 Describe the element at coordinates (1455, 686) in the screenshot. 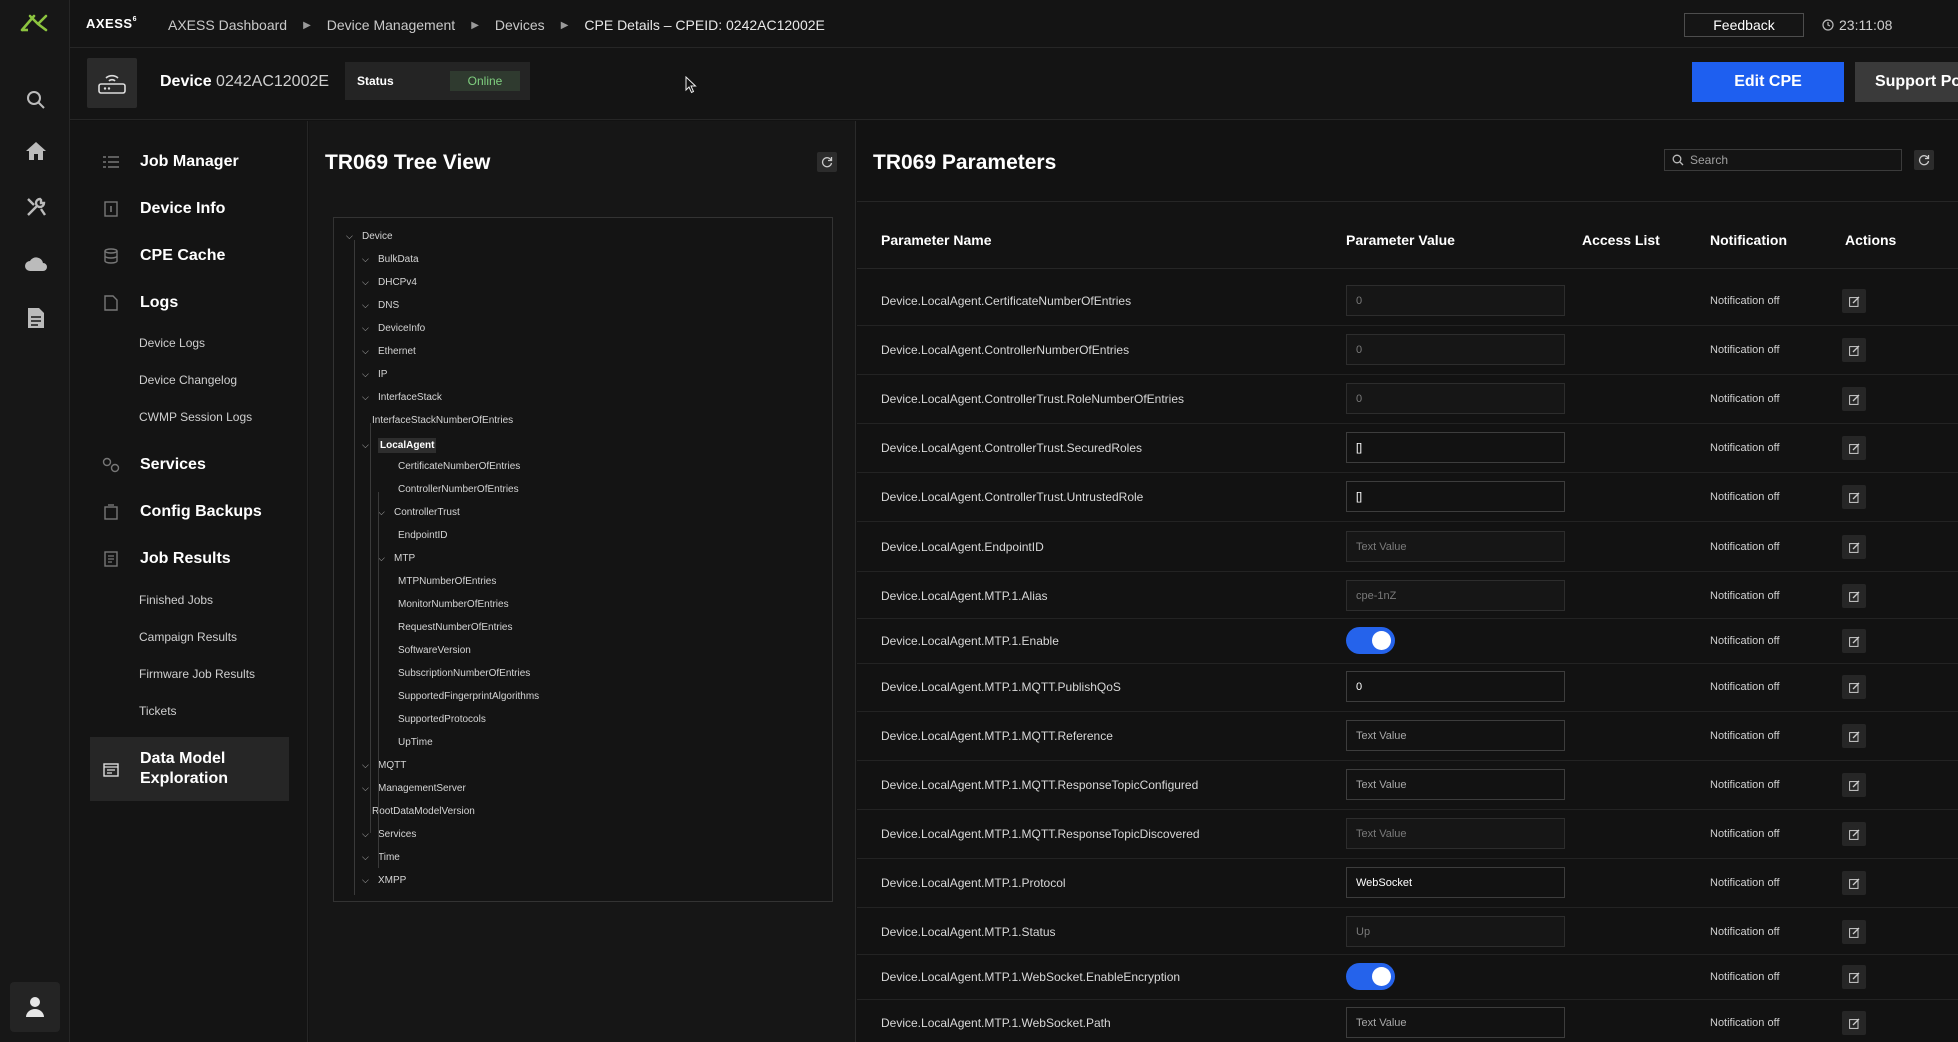

I see `parameter-value-input: 0` at that location.